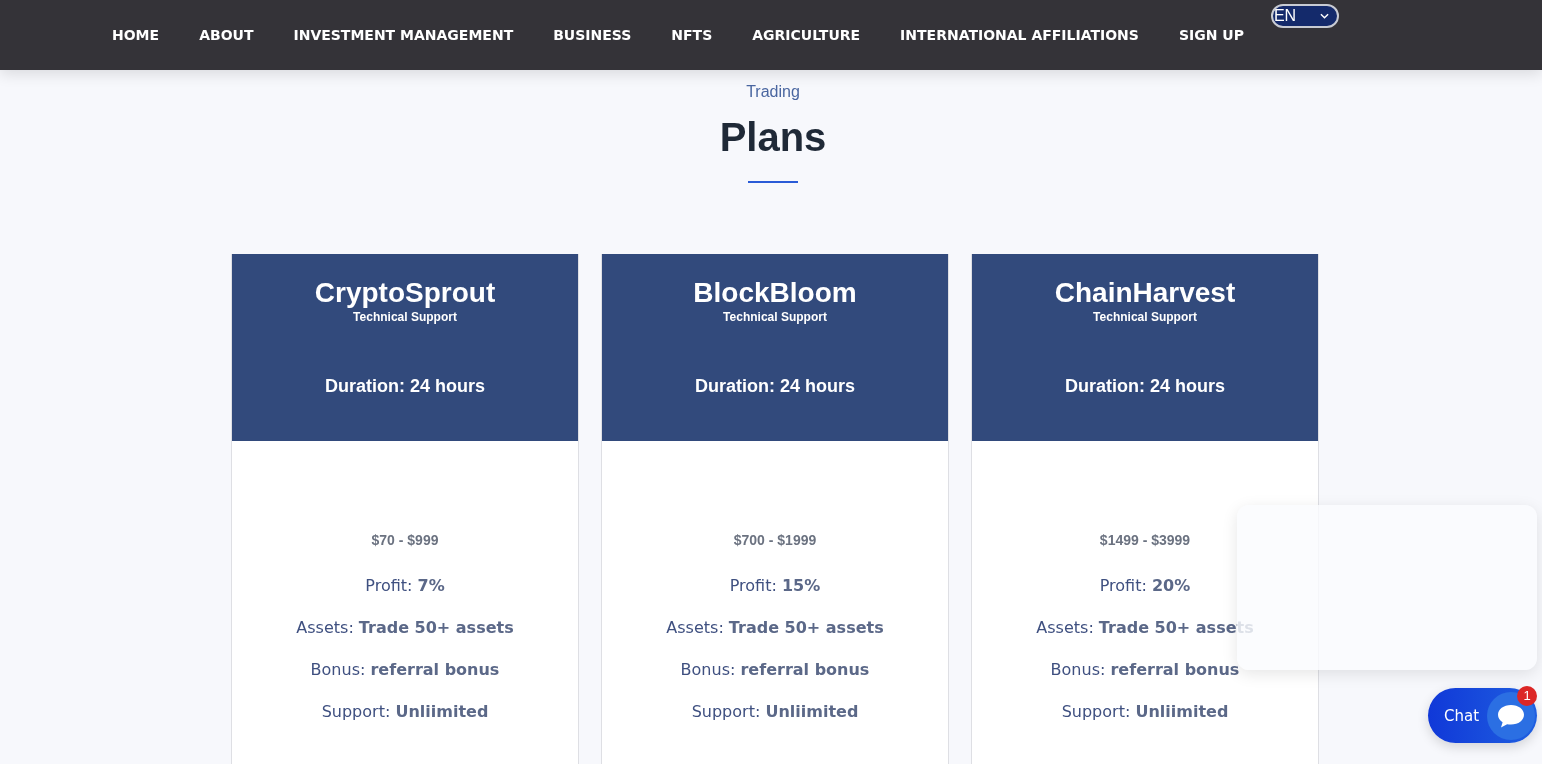 The image size is (1542, 764). I want to click on nav-link: AGRICULTURE, so click(806, 35).